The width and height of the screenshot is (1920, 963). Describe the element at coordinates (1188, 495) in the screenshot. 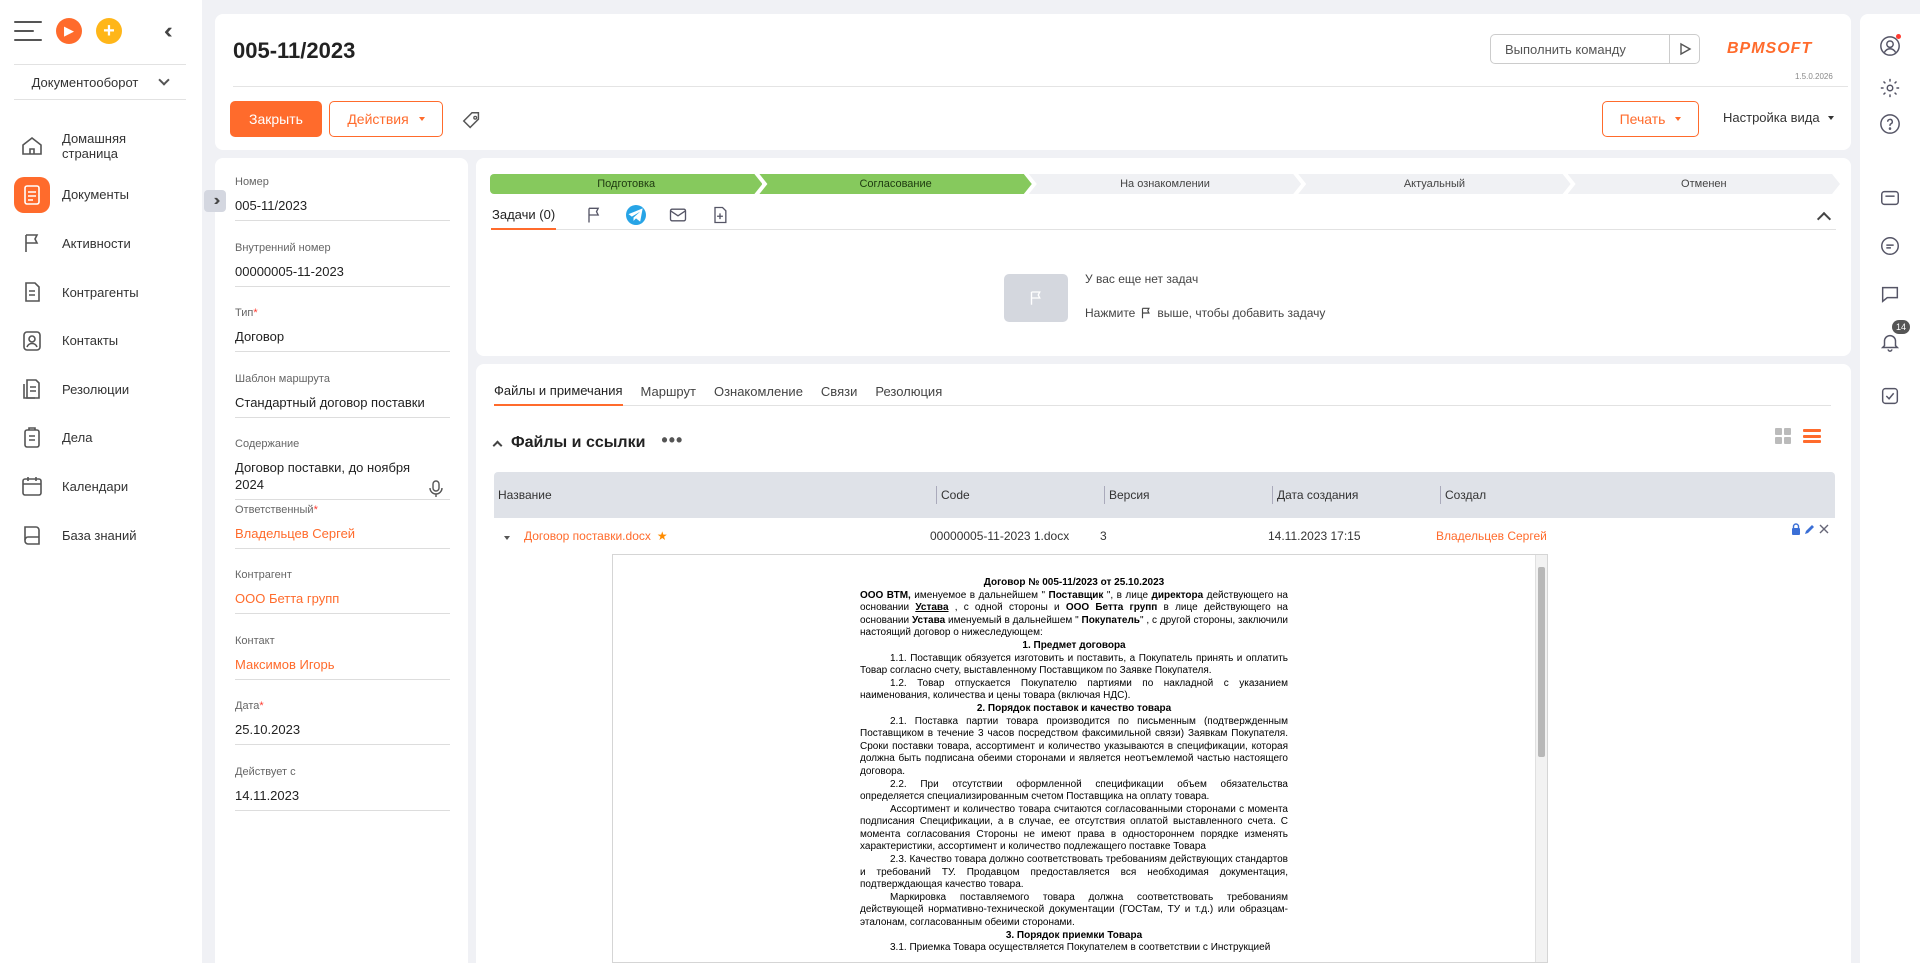

I see `column-header-2: Версия` at that location.